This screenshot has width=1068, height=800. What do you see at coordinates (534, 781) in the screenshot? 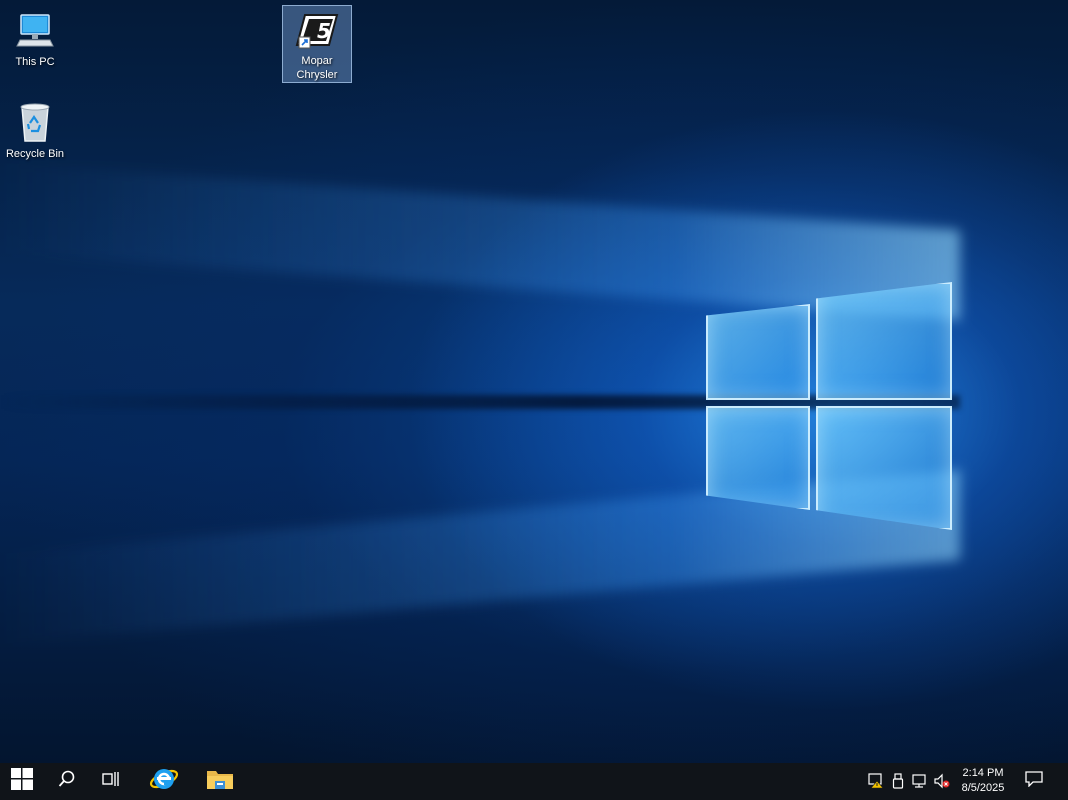
I see `taskbar: 2:14 PM 8/5/2025` at bounding box center [534, 781].